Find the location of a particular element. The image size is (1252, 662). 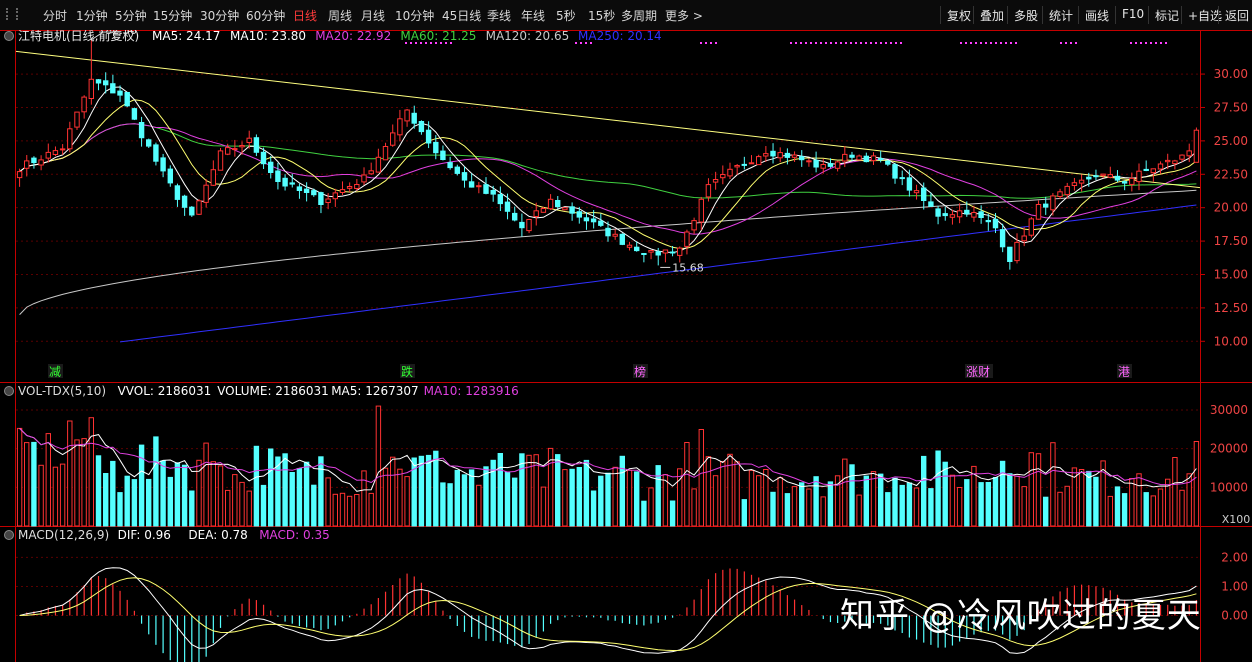

period-tab-13: 5秒 is located at coordinates (566, 15).